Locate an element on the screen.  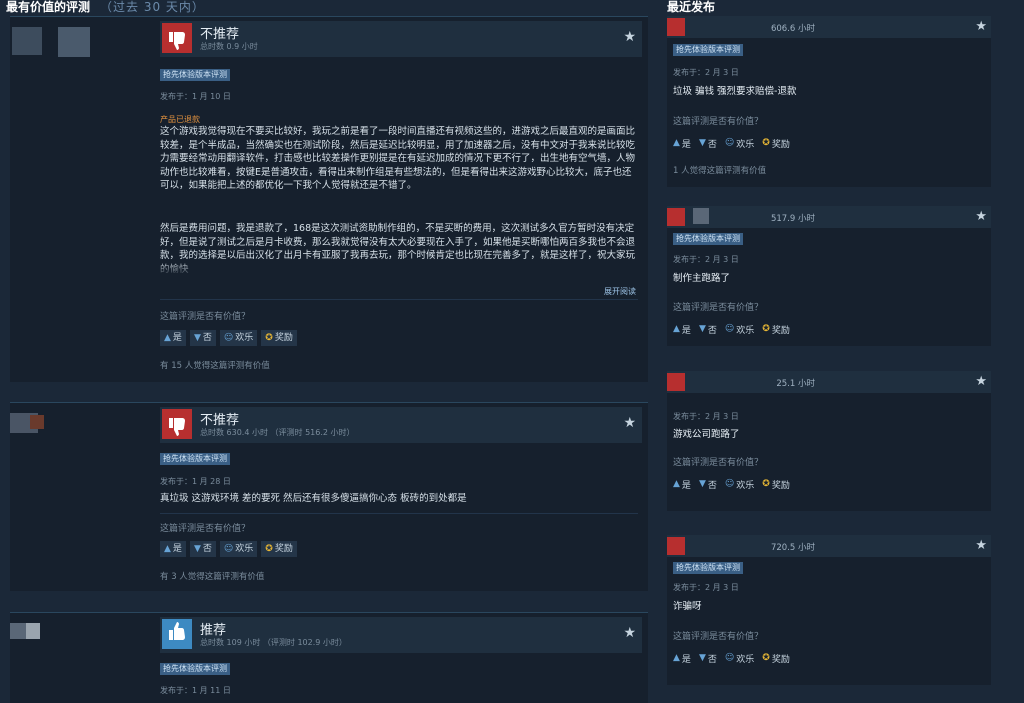
recent-review-header: 606.6 小时 ★ is located at coordinates (829, 27).